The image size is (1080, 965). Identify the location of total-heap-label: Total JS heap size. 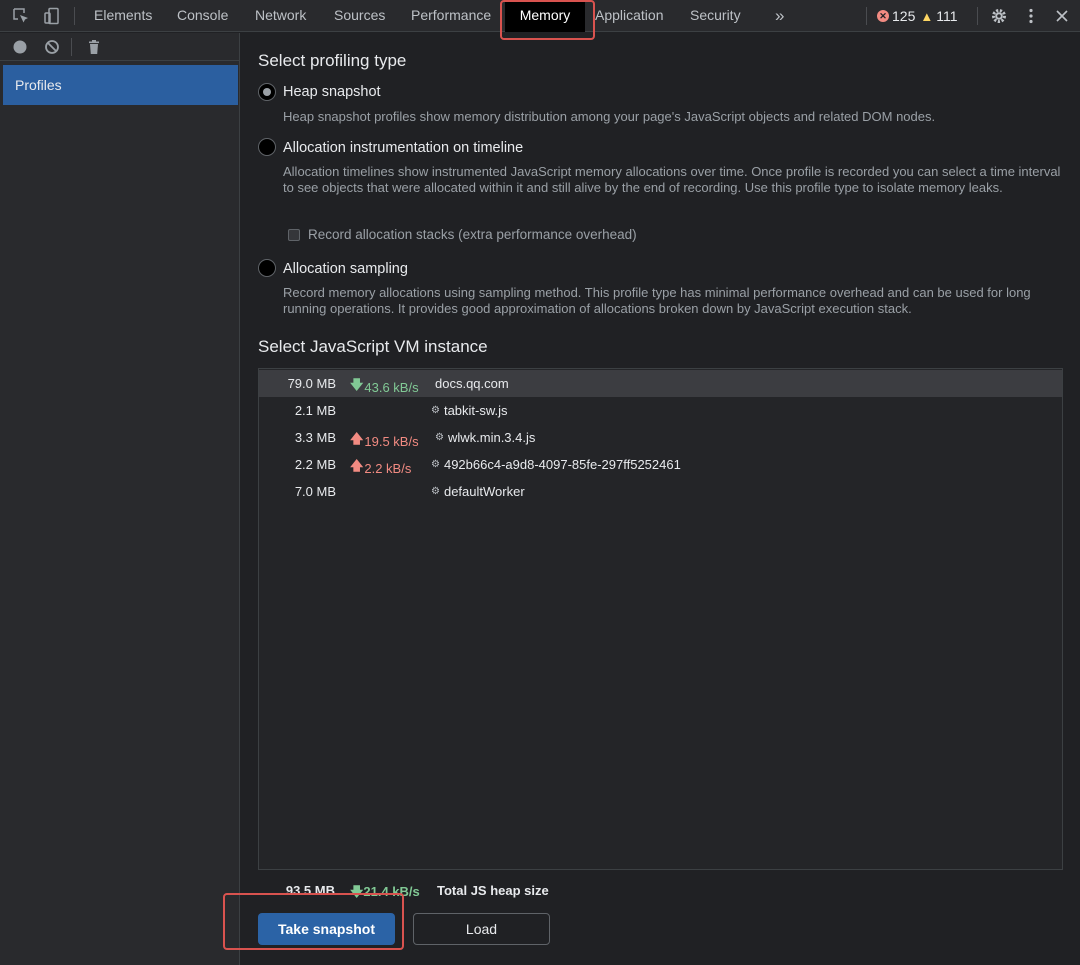
(493, 890).